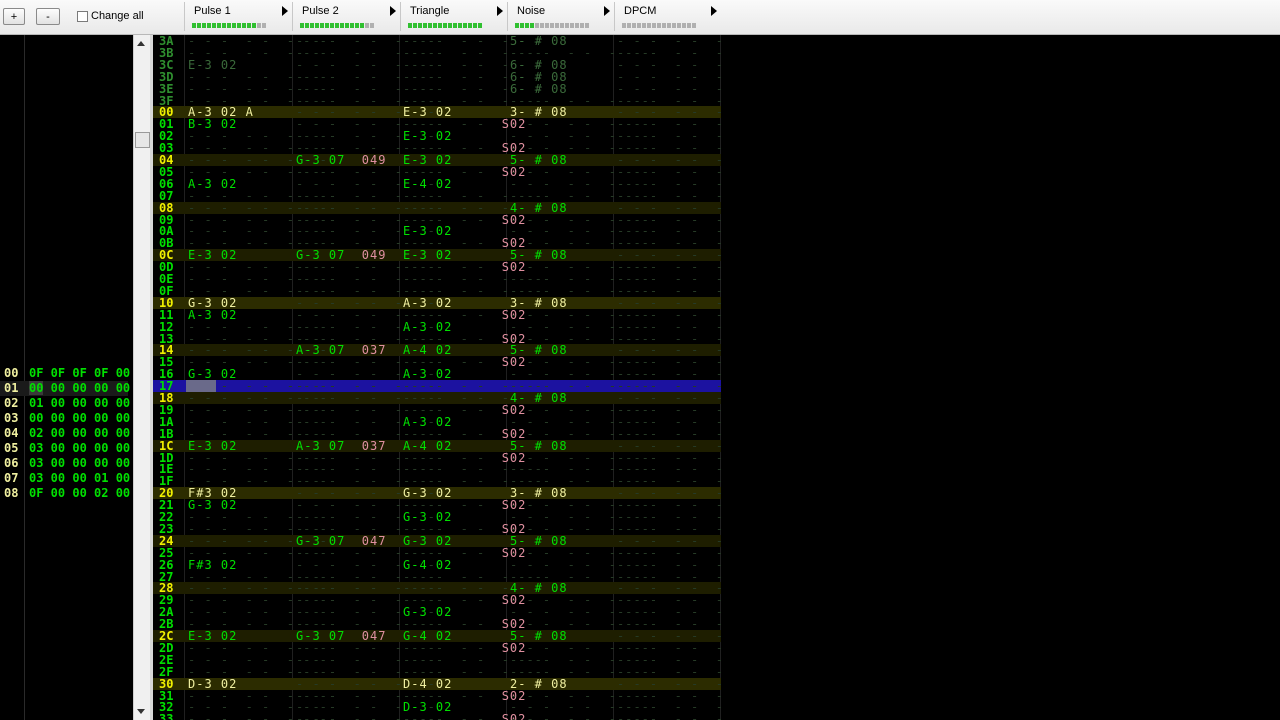  I want to click on selected-frame-cell: 00, so click(36, 388).